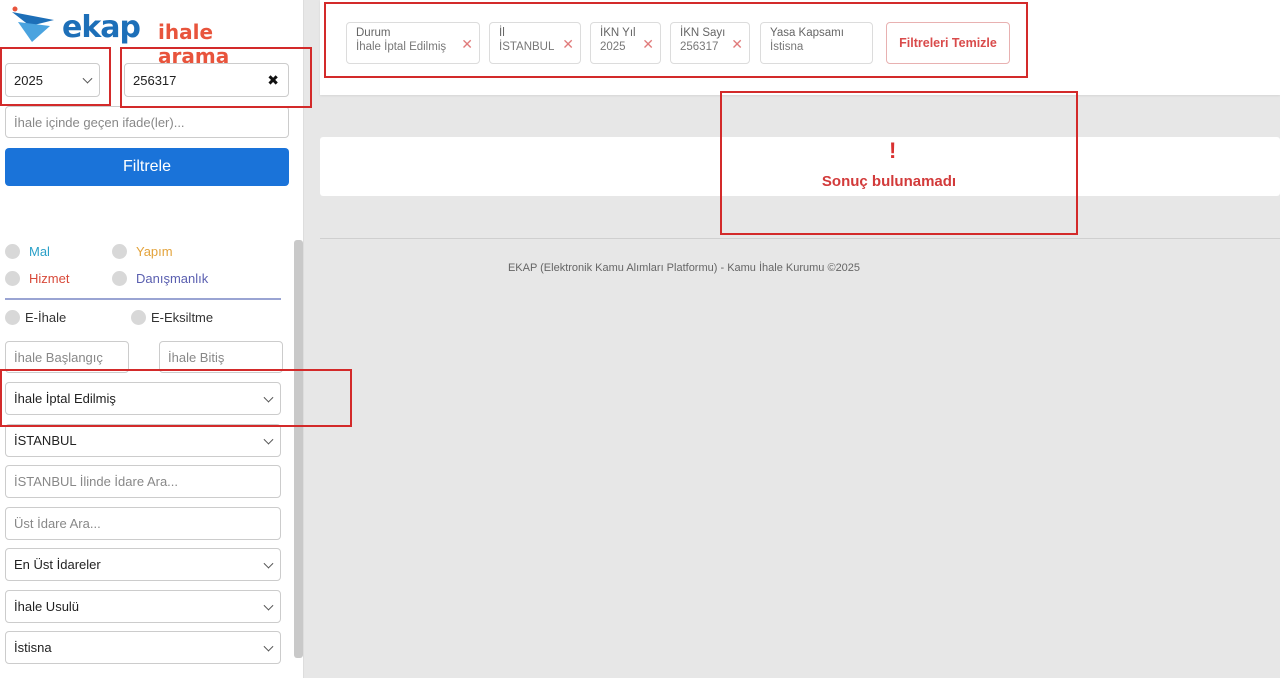 The image size is (1280, 678). Describe the element at coordinates (948, 43) in the screenshot. I see `clear-filters-button: Filtreleri Temizle` at that location.